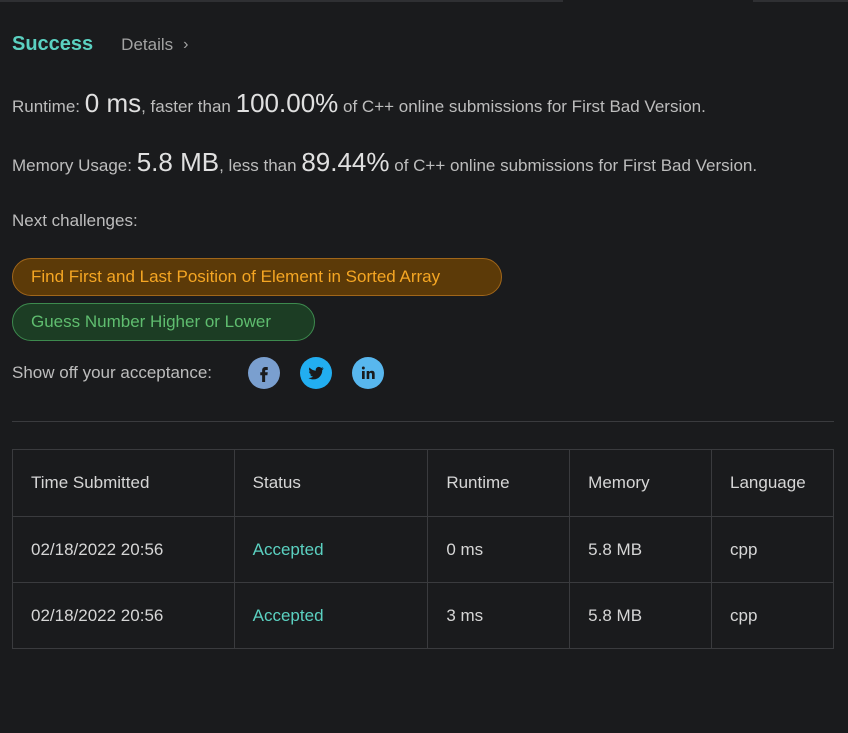 The height and width of the screenshot is (733, 848). I want to click on chevron-right-icon: ›, so click(186, 44).